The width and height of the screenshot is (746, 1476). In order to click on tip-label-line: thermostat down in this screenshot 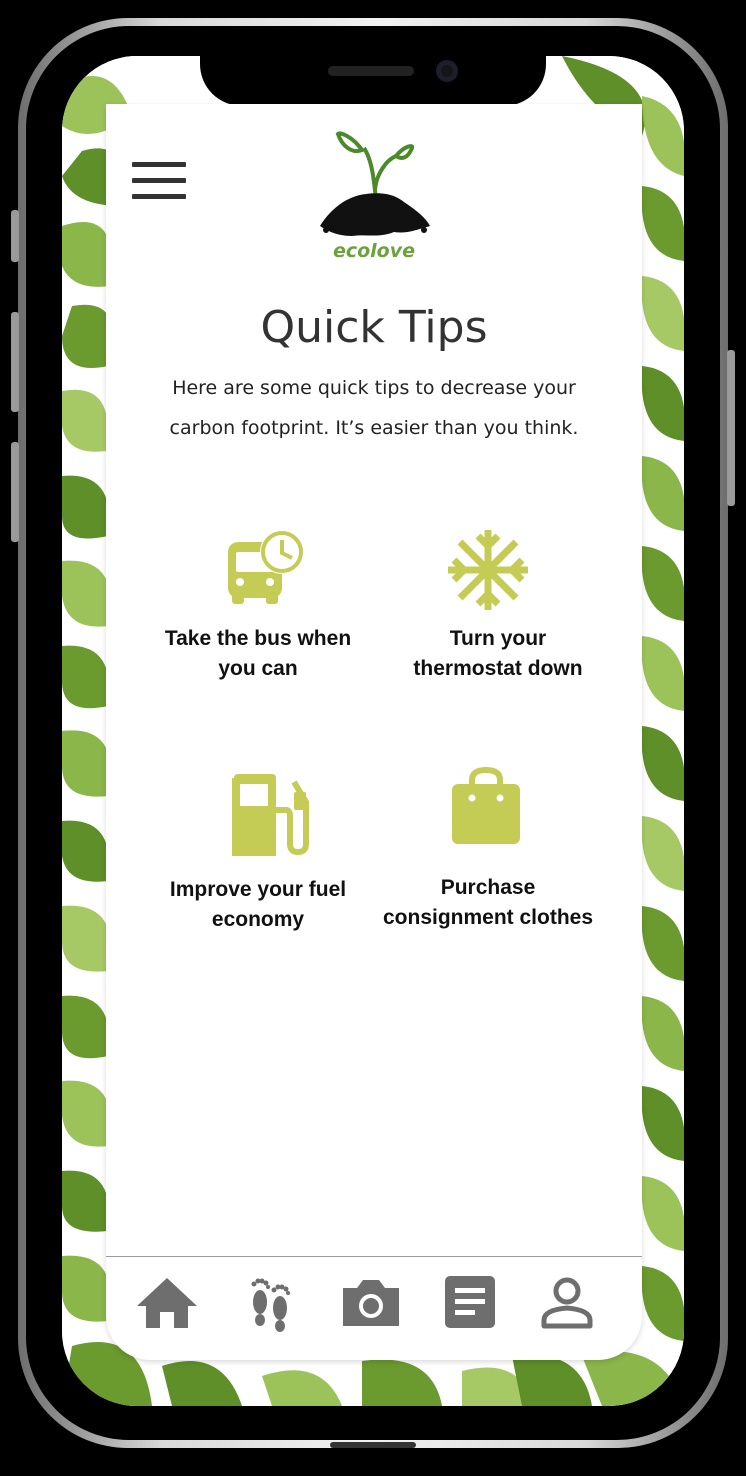, I will do `click(498, 668)`.